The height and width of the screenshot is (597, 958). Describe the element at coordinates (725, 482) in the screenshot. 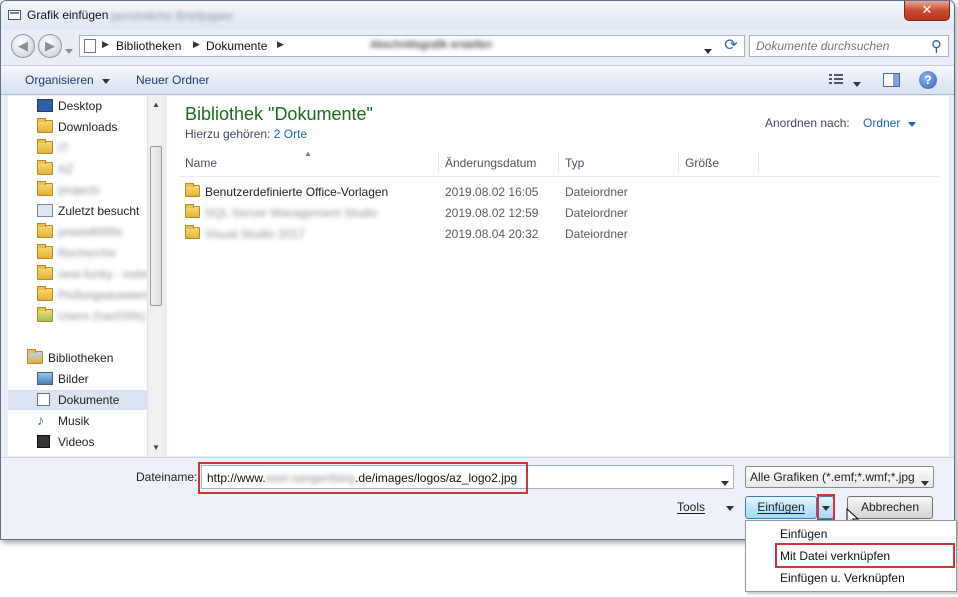

I see `filename-history-dropdown` at that location.